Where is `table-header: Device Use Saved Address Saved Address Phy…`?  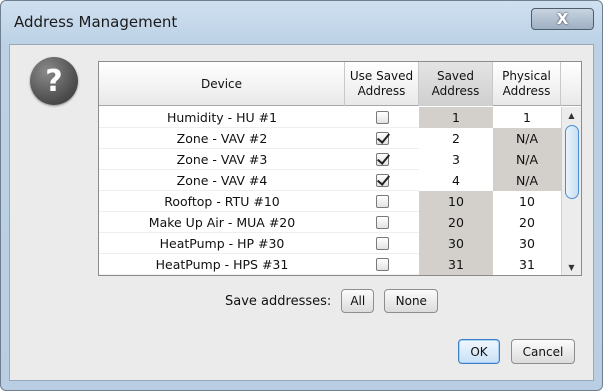
table-header: Device Use Saved Address Saved Address Phy… is located at coordinates (340, 84).